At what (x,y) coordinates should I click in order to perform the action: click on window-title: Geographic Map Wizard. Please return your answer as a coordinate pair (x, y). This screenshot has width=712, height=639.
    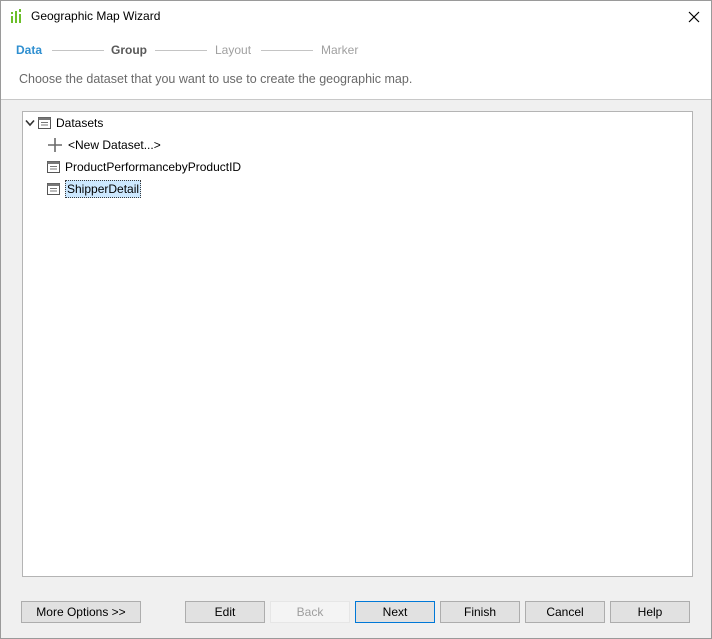
    Looking at the image, I should click on (96, 16).